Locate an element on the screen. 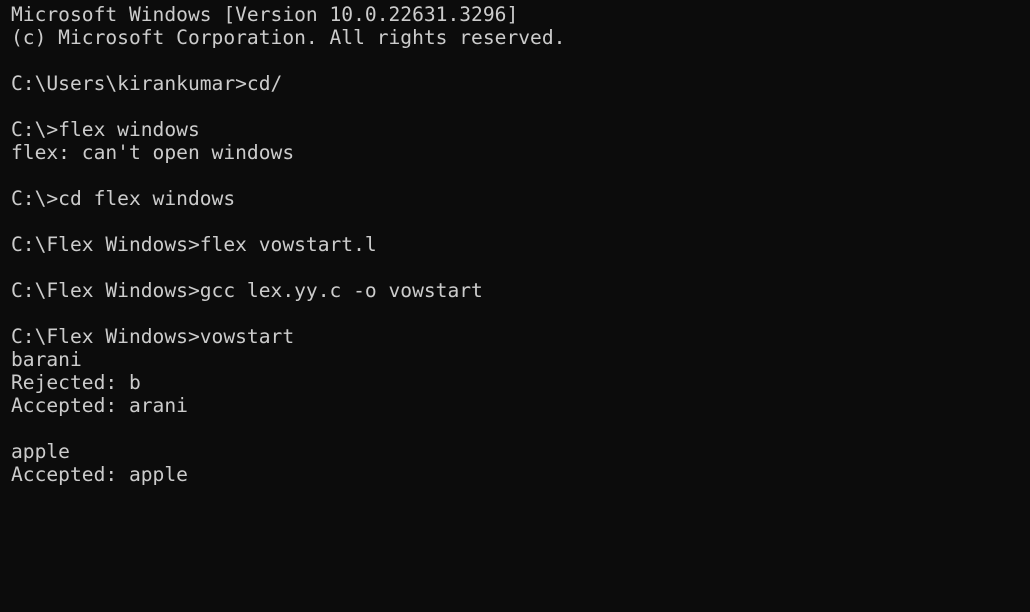 This screenshot has height=612, width=1030. terminal-line-input-barani: barani is located at coordinates (46, 359).